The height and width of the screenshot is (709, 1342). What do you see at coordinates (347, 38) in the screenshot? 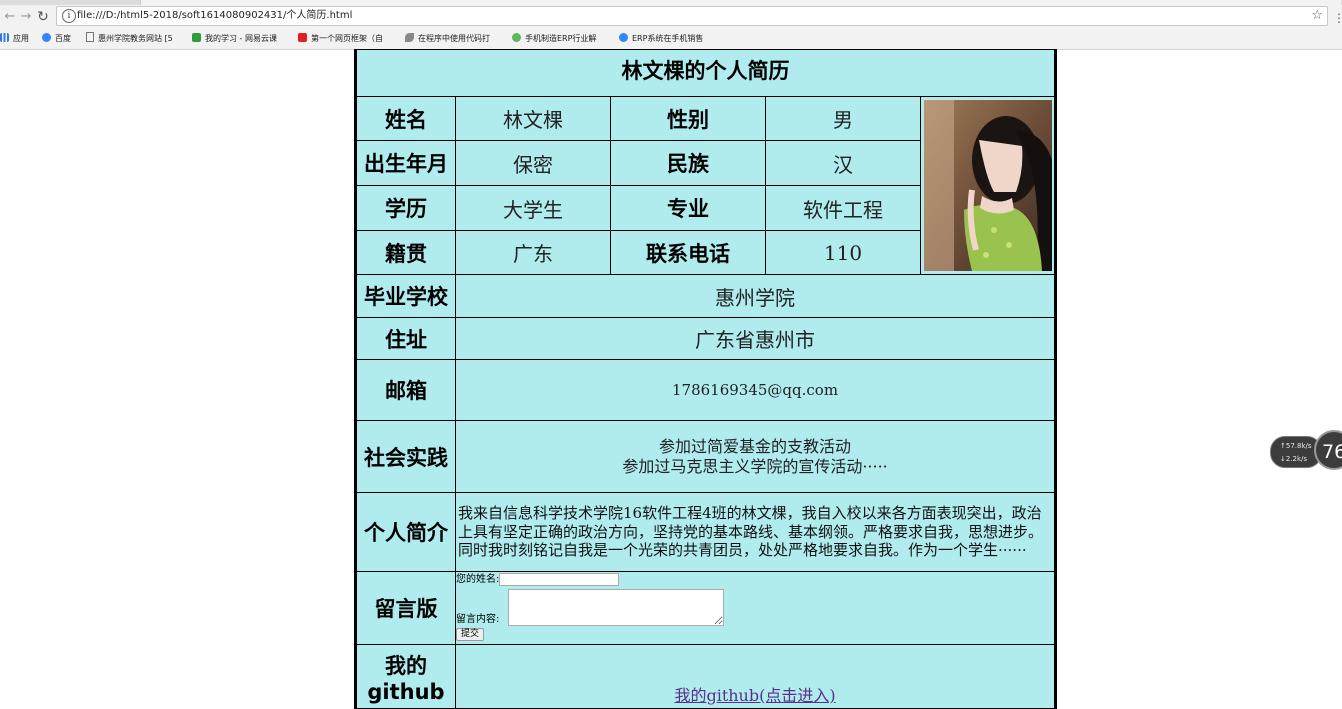
I see `bookmark-label: 第一个网页框架（自` at bounding box center [347, 38].